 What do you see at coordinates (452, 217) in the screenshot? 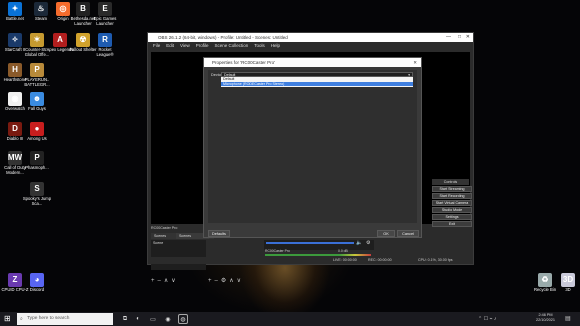
I see `settings-button: Settings` at bounding box center [452, 217].